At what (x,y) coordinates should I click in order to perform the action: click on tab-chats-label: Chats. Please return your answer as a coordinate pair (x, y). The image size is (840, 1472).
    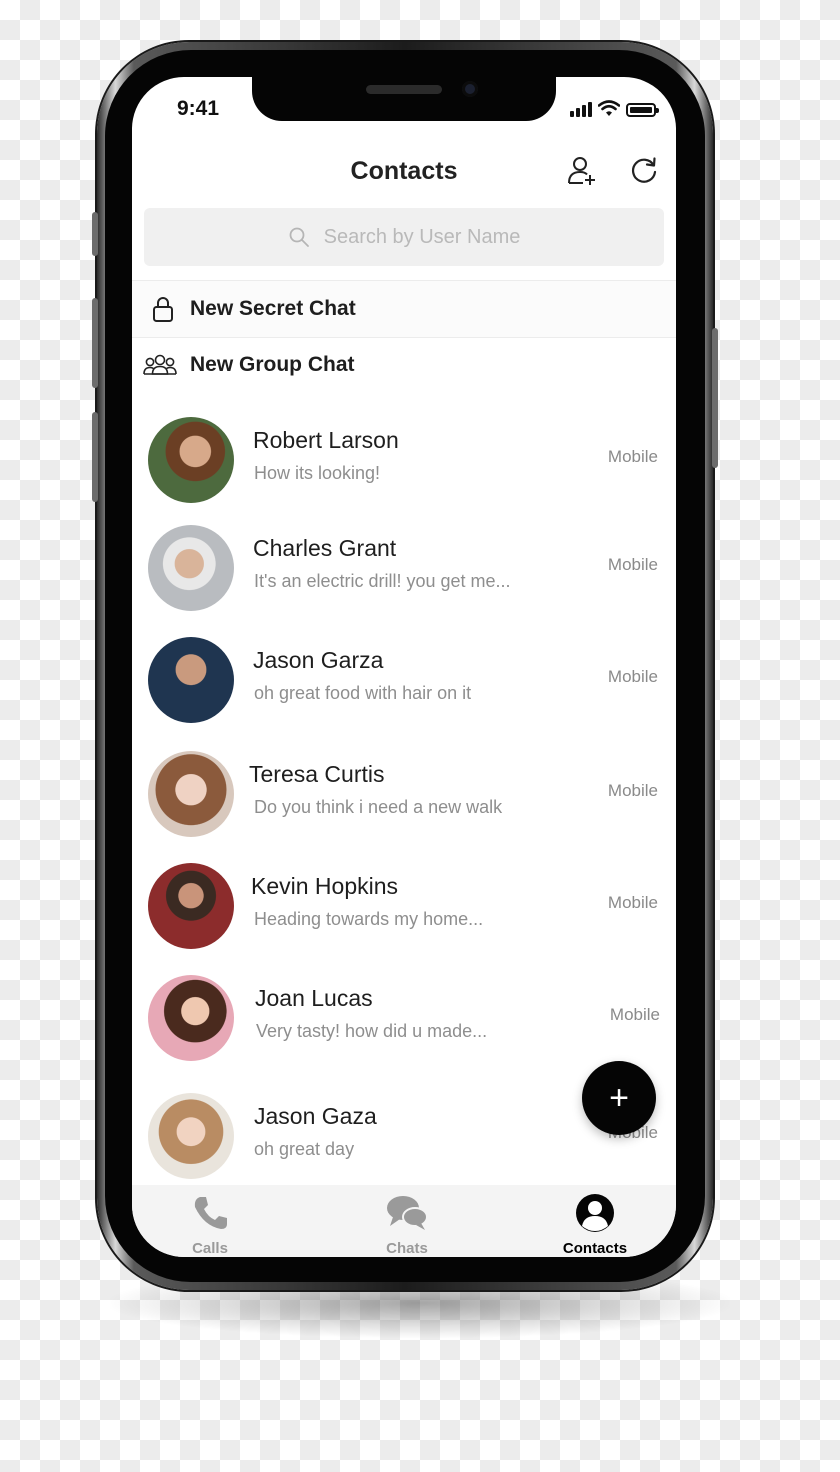
    Looking at the image, I should click on (407, 1248).